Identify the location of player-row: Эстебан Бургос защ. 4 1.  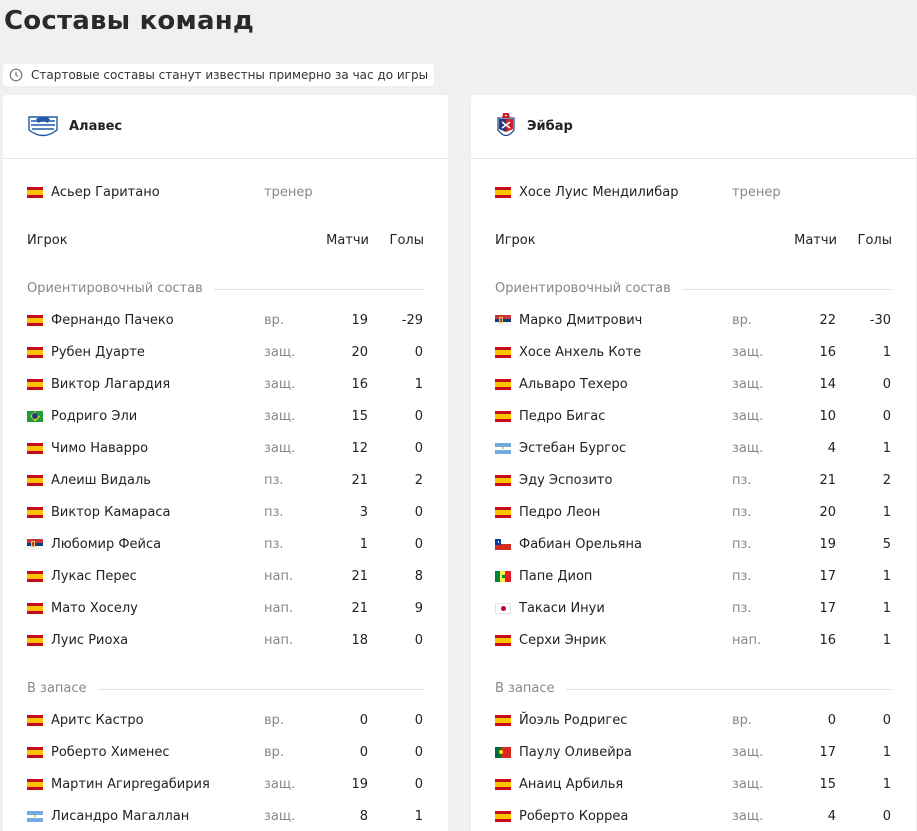
(693, 448).